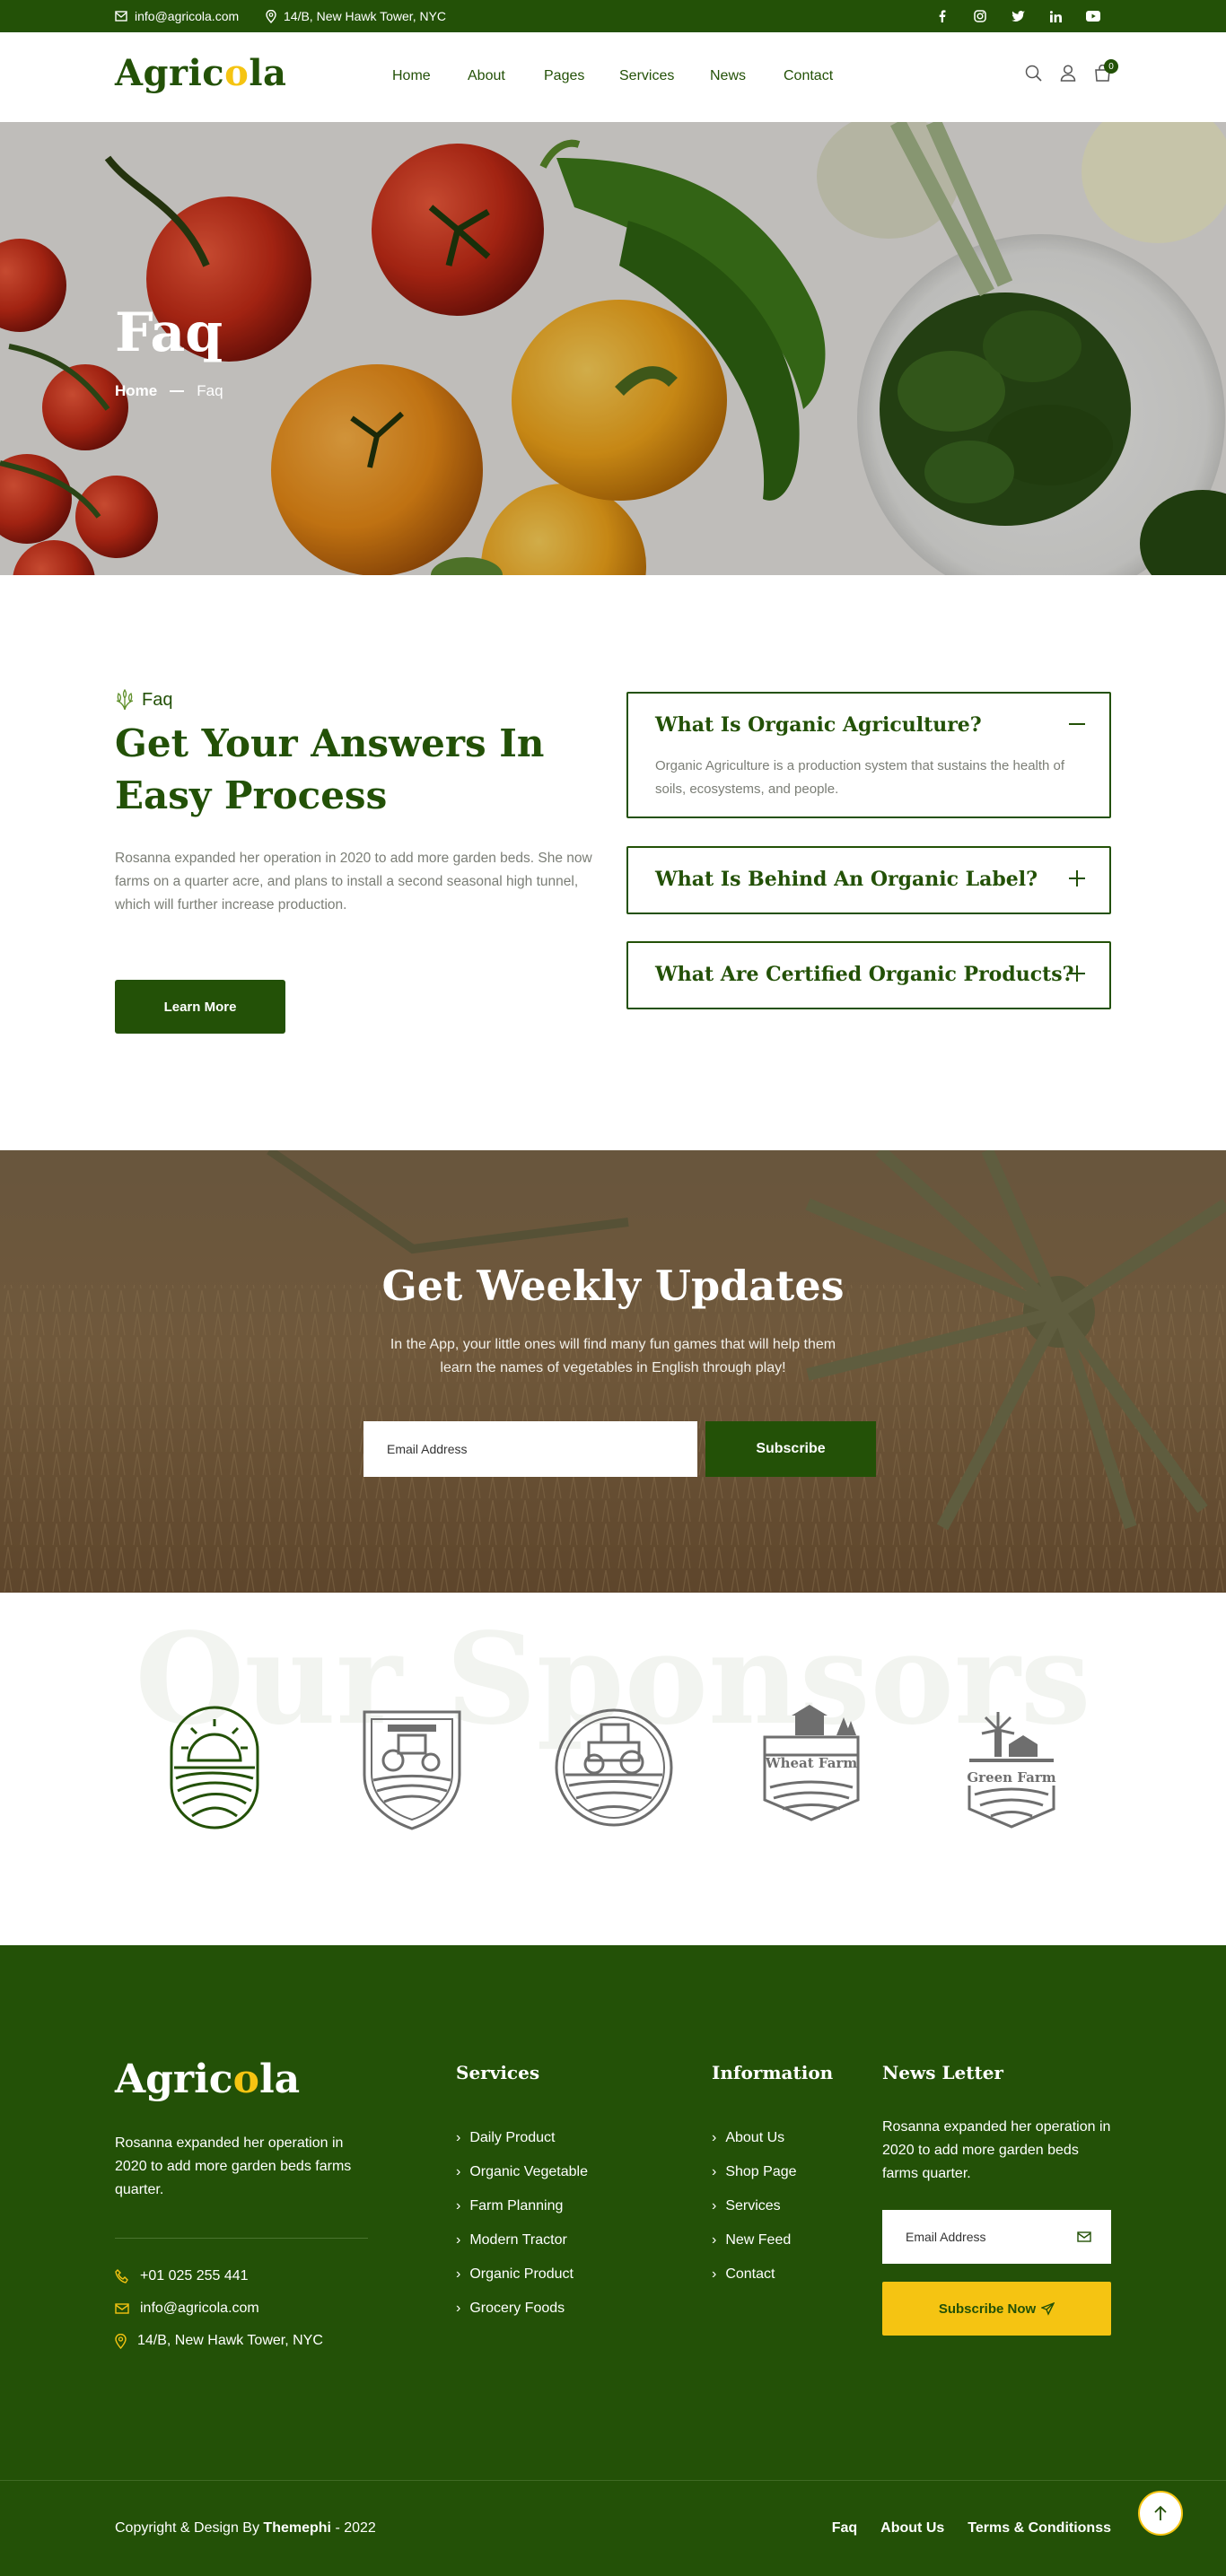  I want to click on footer-bottom-links: Faq About Us Terms & Conditionss, so click(972, 2529).